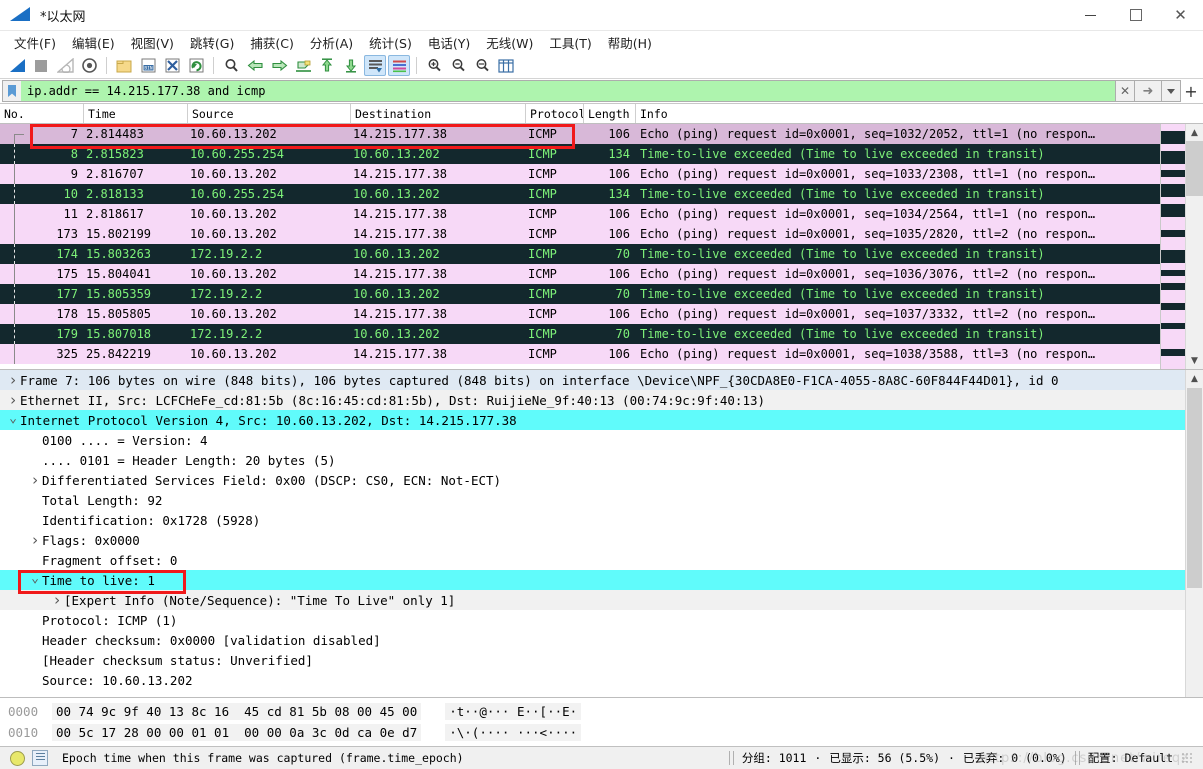 This screenshot has height=769, width=1203. Describe the element at coordinates (568, 91) in the screenshot. I see `search-input: ip.addr == 14.215.177.38 and icmp` at that location.